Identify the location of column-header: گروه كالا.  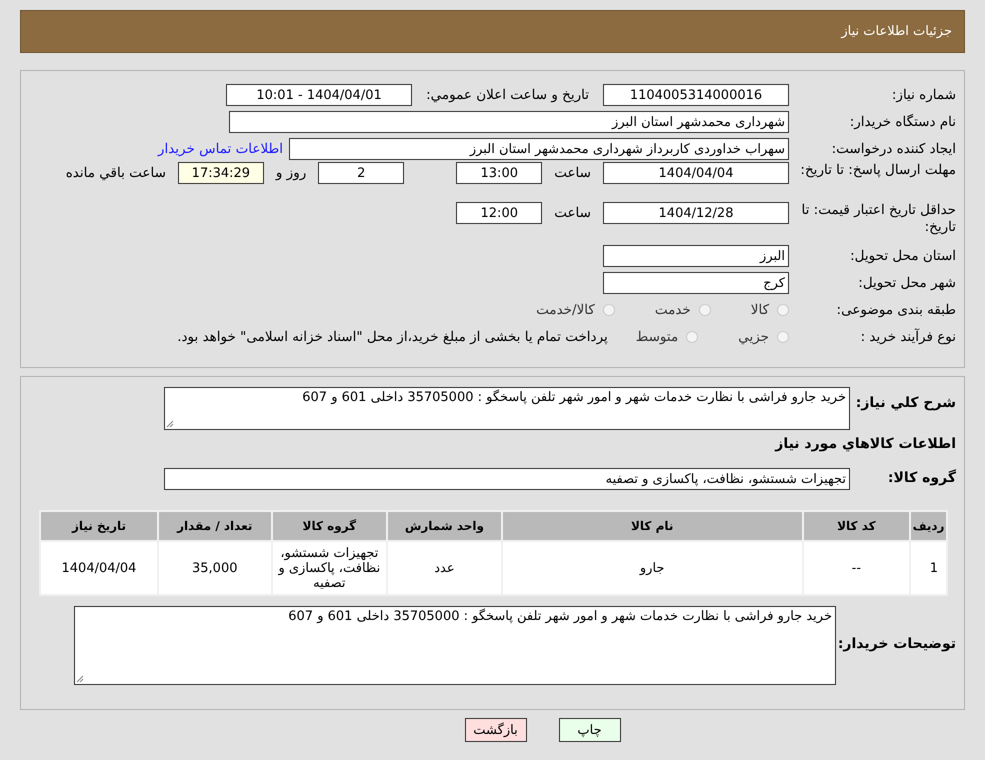
(329, 526).